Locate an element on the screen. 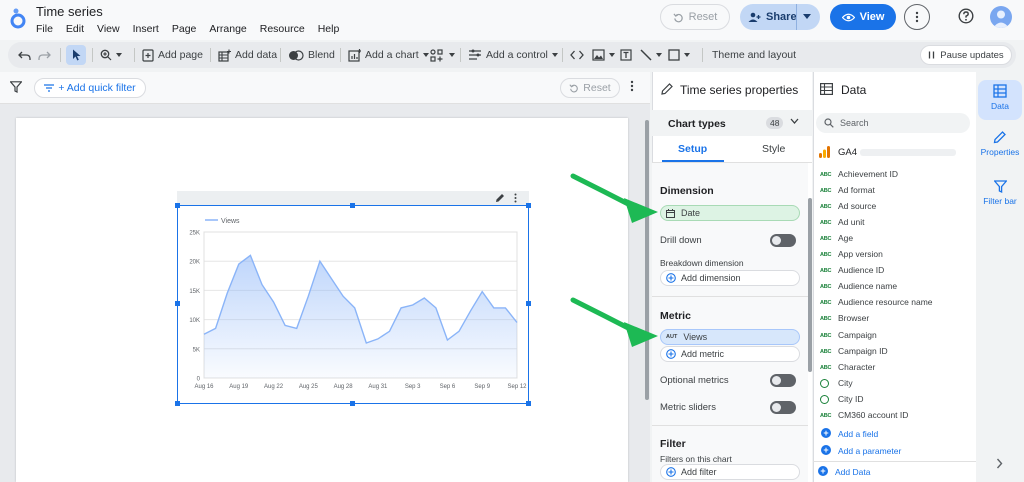 Image resolution: width=1024 pixels, height=482 pixels. embed-code-icon is located at coordinates (577, 55).